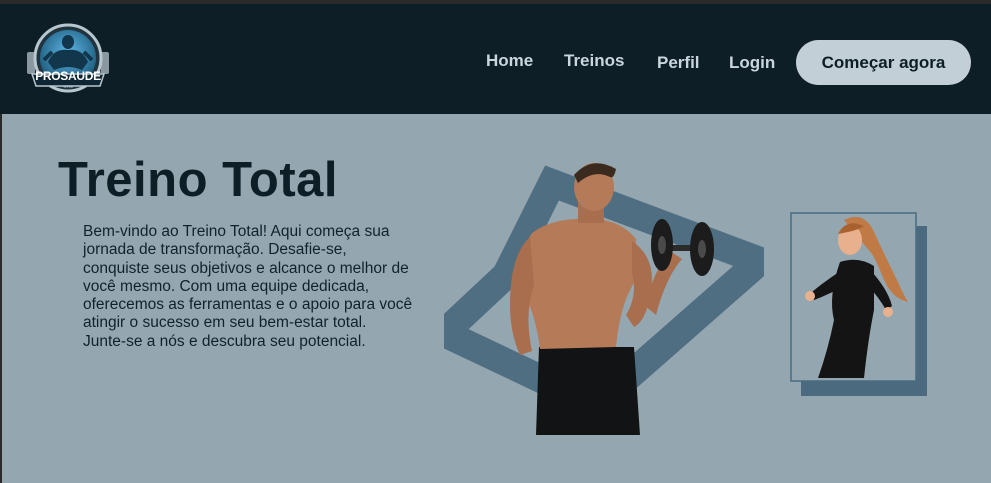 The height and width of the screenshot is (483, 991). I want to click on brand-logo: PROSAUDE GYM, so click(68, 61).